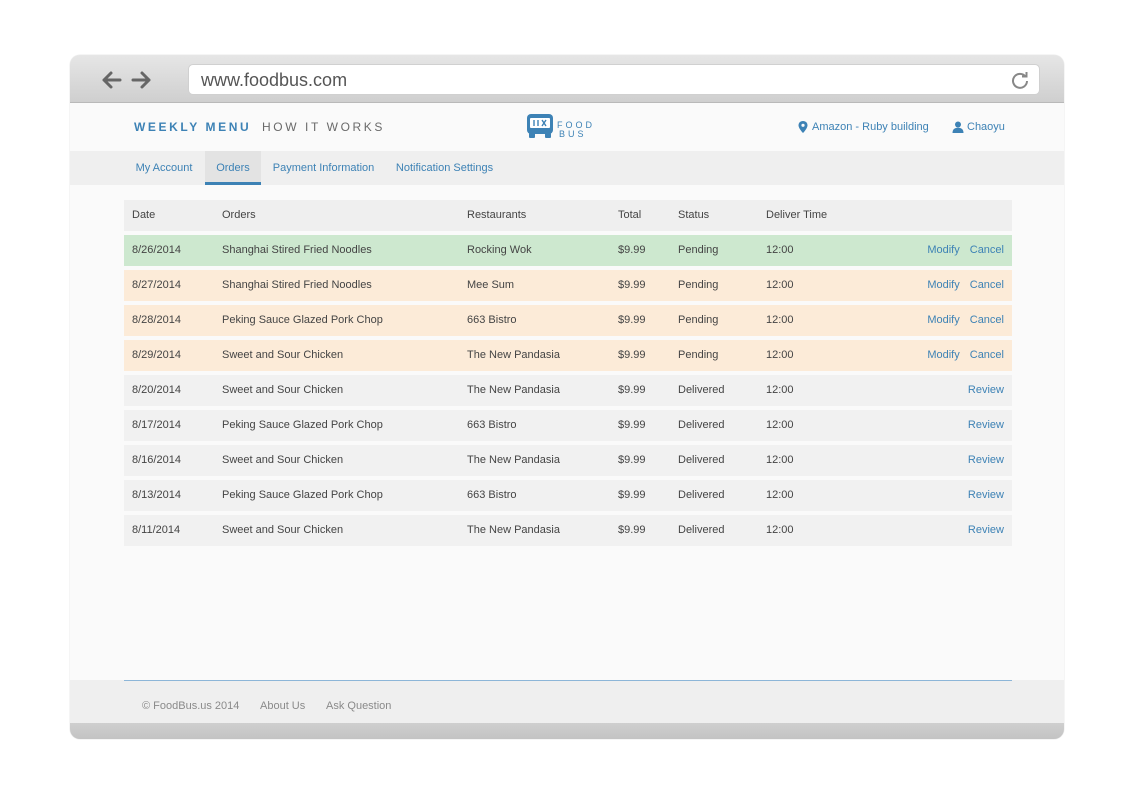 This screenshot has height=792, width=1134. I want to click on row-date: 8/11/2014, so click(156, 530).